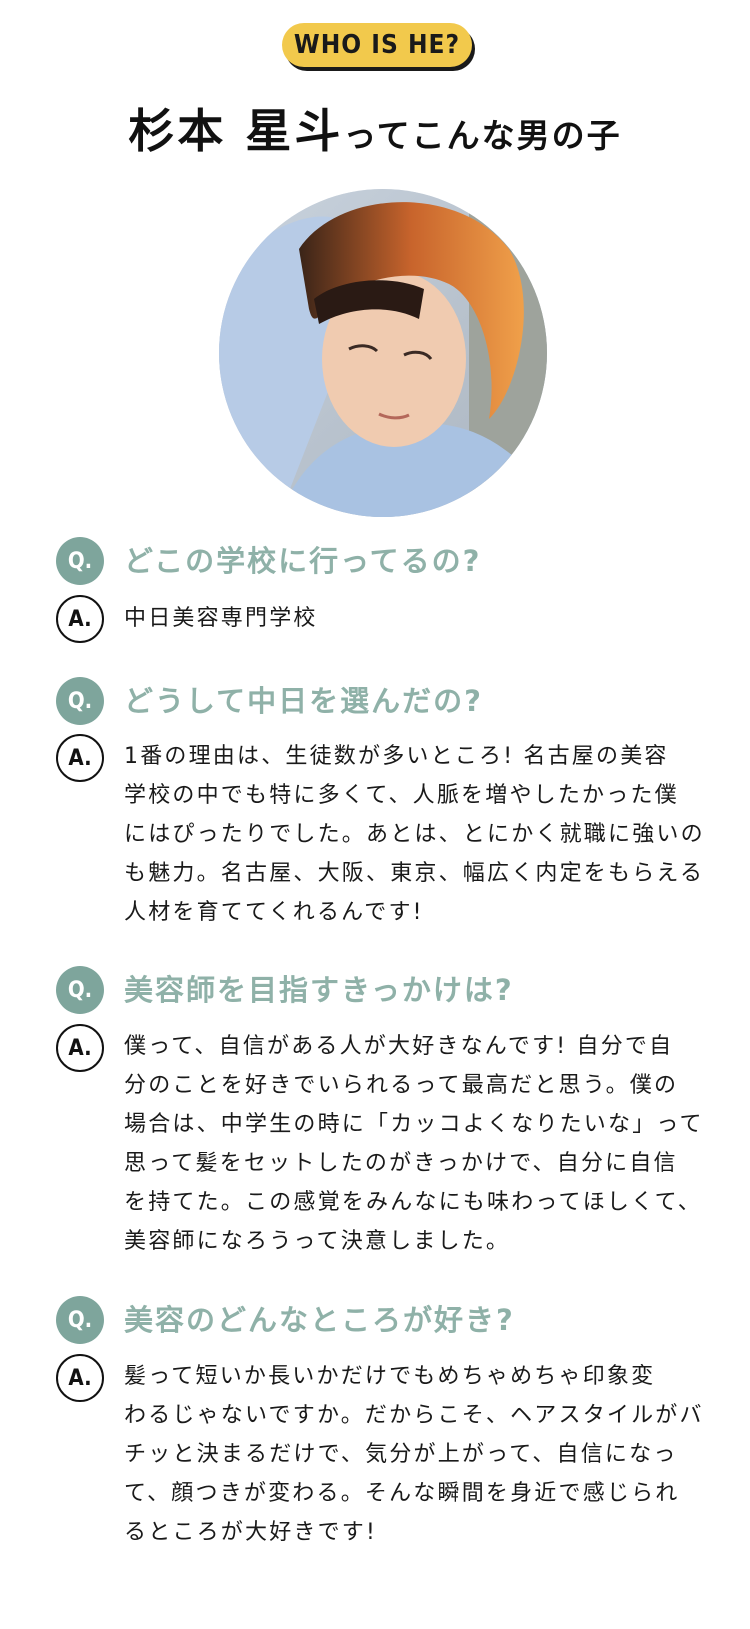 Image resolution: width=750 pixels, height=1629 pixels. I want to click on answer-line: を持てた。この感覚をみんなにも味わってほしくて、, so click(413, 1202).